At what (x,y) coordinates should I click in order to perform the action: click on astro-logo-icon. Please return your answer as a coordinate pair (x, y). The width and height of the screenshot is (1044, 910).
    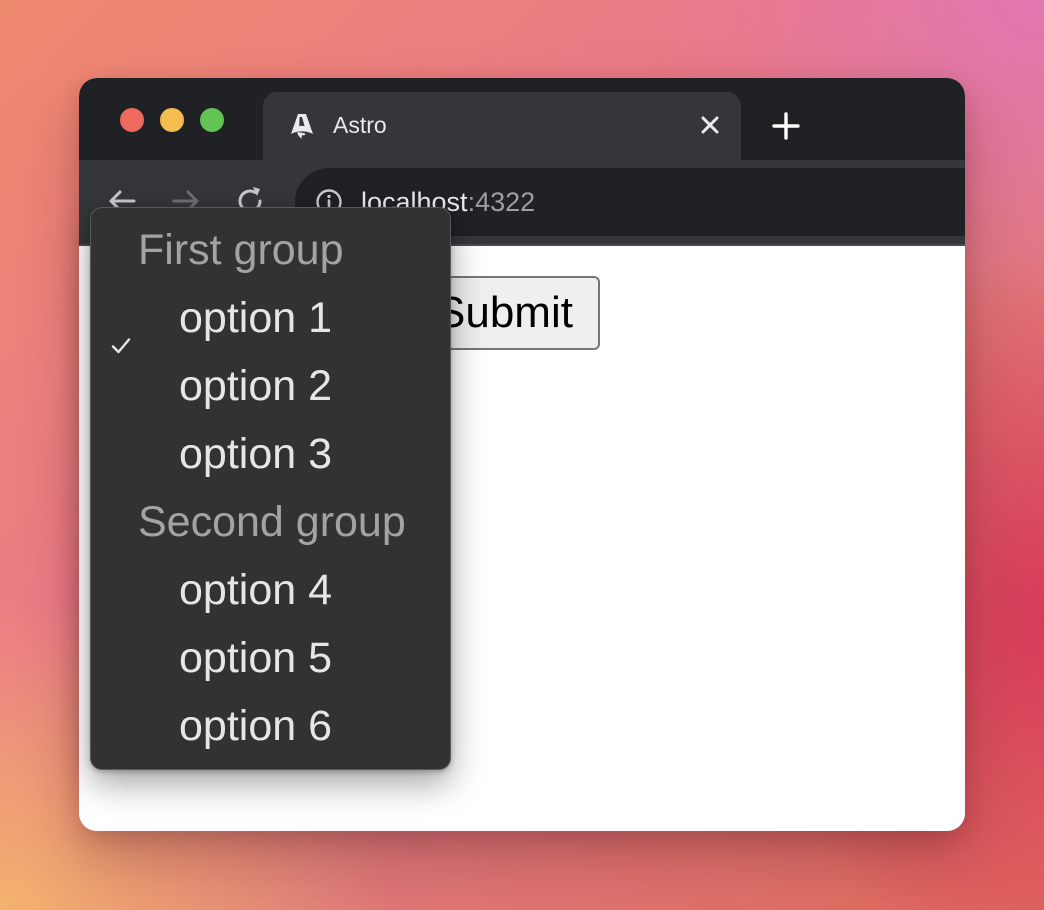
    Looking at the image, I should click on (302, 126).